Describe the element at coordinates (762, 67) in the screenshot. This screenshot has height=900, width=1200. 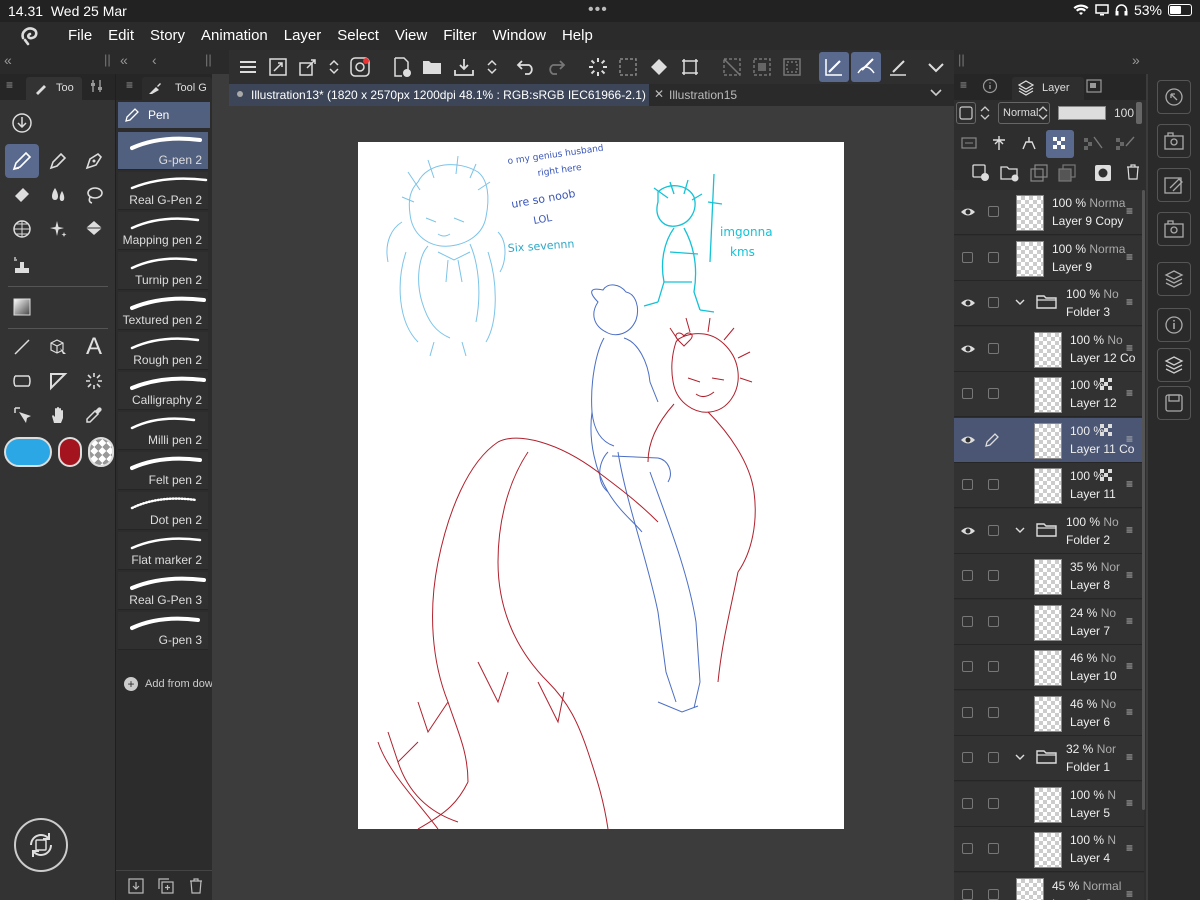
I see `invert-selection-icon` at that location.